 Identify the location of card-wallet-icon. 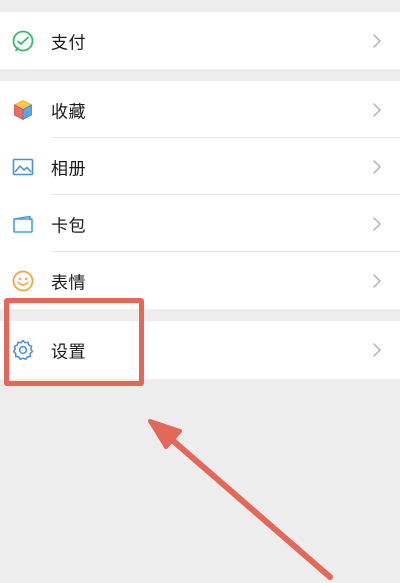
(23, 224).